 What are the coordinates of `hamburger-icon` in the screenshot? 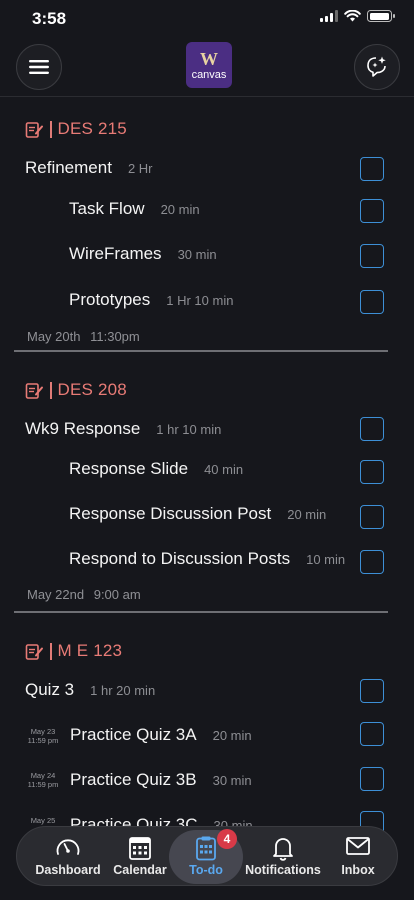 It's located at (39, 67).